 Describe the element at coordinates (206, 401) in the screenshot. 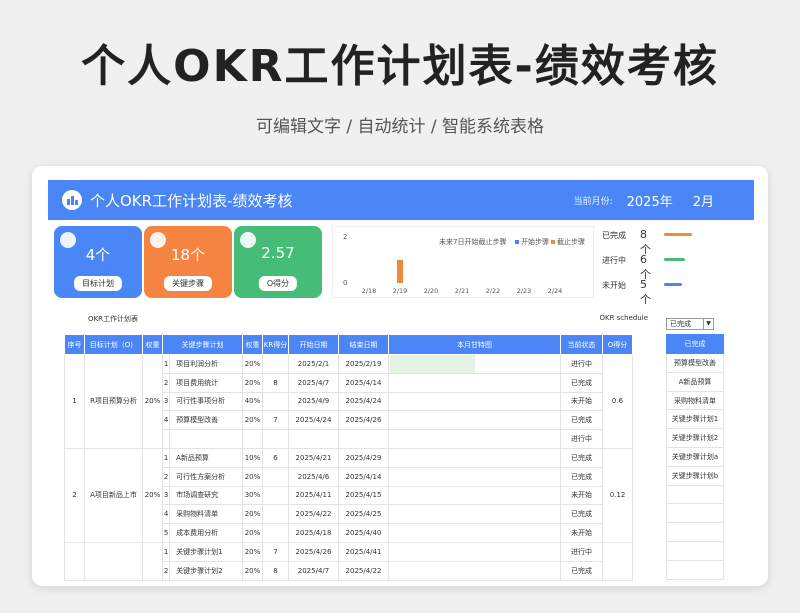

I see `kr-name: 可行性事项分析` at that location.